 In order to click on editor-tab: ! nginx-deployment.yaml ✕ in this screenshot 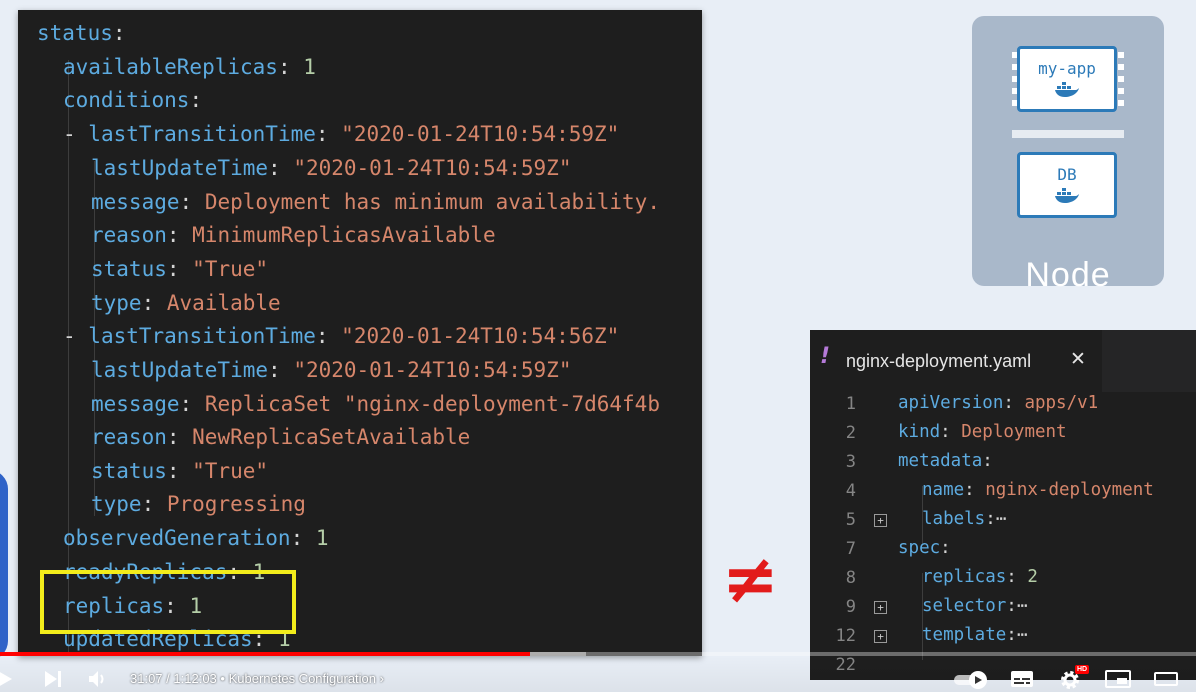, I will do `click(956, 361)`.